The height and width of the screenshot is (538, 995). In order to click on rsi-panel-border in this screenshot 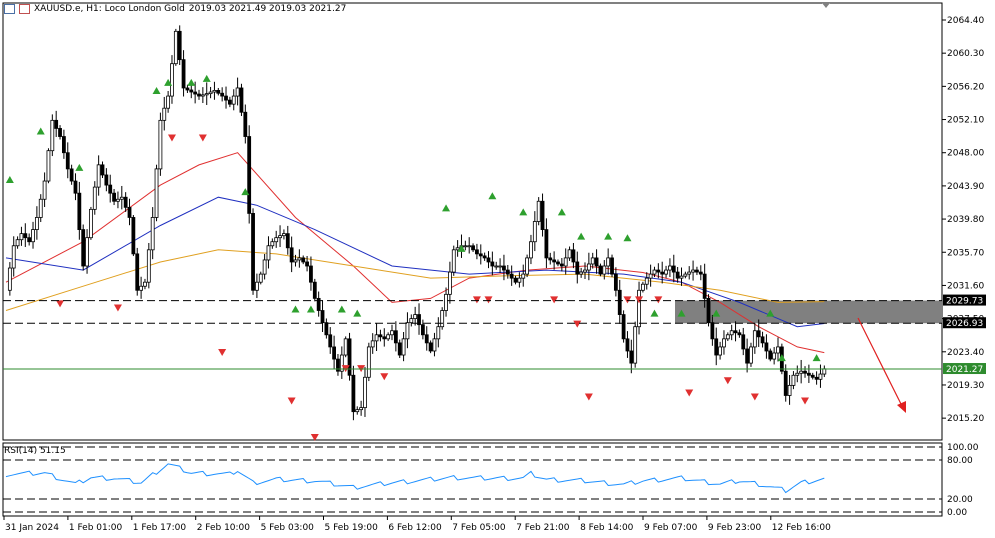, I will do `click(472, 479)`.